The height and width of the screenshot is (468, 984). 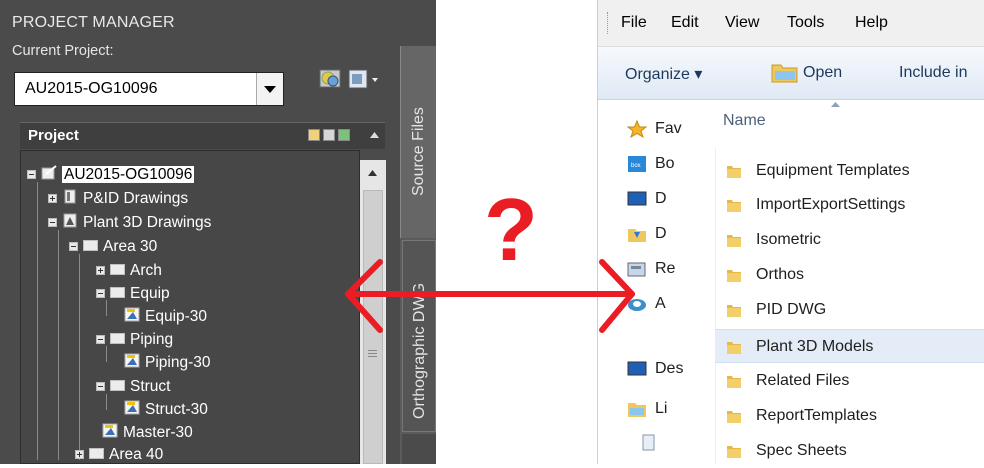 What do you see at coordinates (647, 409) in the screenshot?
I see `nav-libraries: Li` at bounding box center [647, 409].